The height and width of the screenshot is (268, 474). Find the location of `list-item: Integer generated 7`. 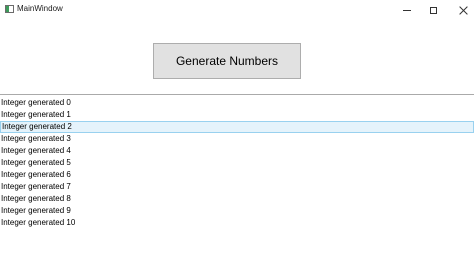

list-item: Integer generated 7 is located at coordinates (237, 187).